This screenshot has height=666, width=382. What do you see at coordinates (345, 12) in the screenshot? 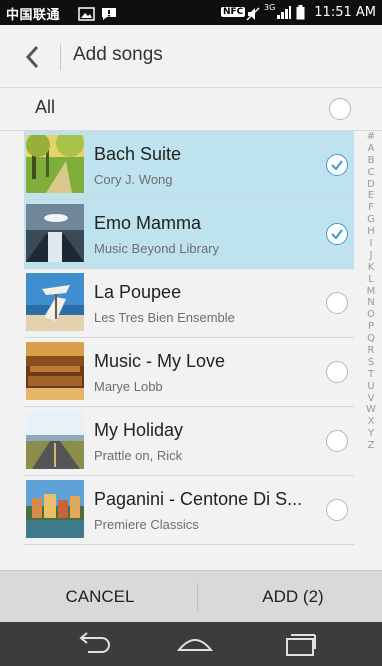
I see `status-time: 11:51 AM` at bounding box center [345, 12].